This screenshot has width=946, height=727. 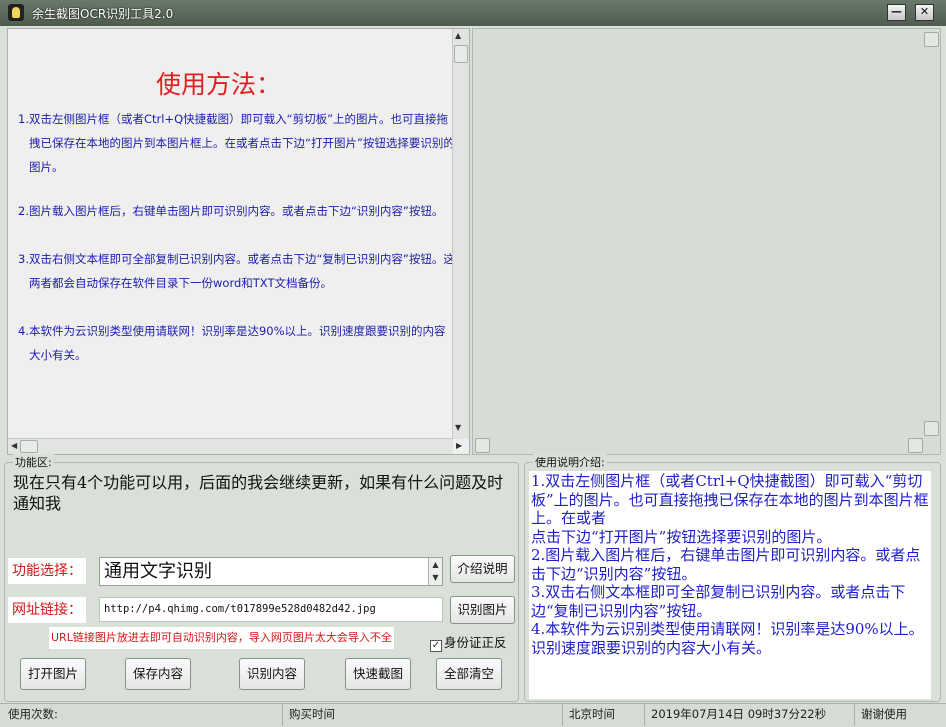 What do you see at coordinates (436, 646) in the screenshot?
I see `checkbox-check-icon: ✓` at bounding box center [436, 646].